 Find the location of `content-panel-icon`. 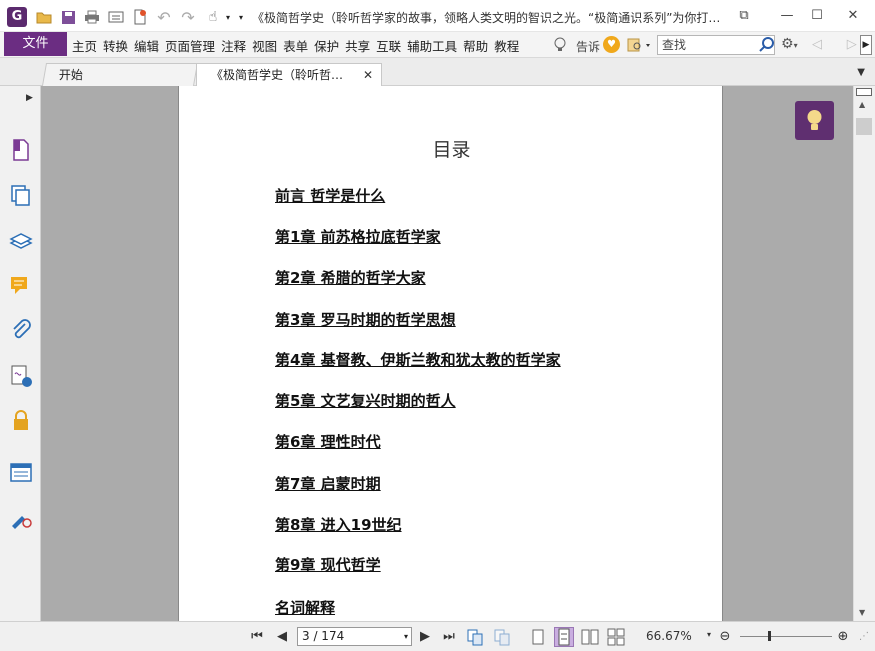

content-panel-icon is located at coordinates (21, 473).